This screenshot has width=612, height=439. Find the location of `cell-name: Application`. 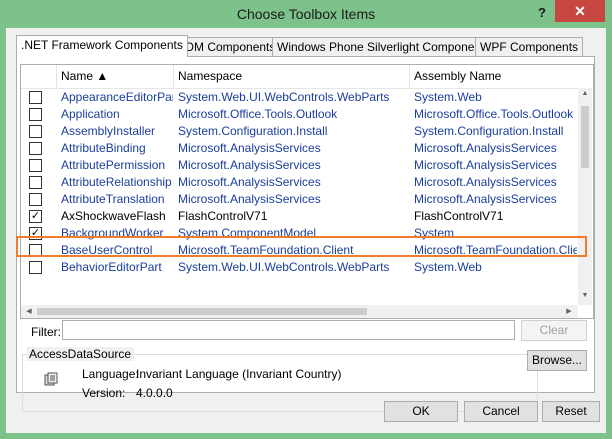

cell-name: Application is located at coordinates (90, 114).